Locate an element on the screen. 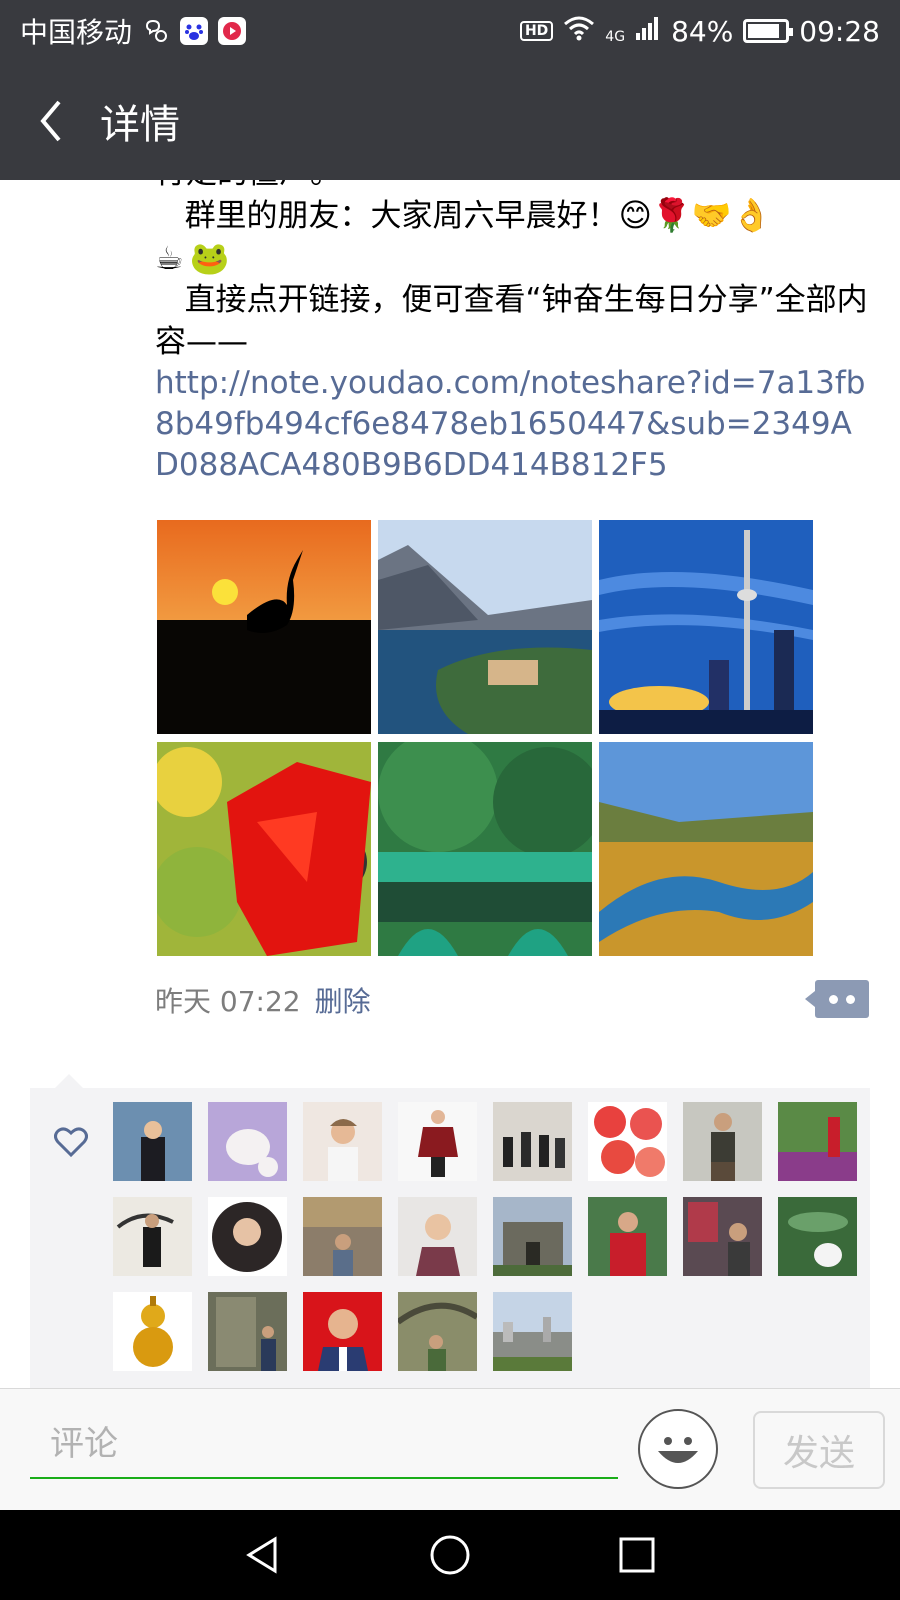  avatar-man-red-bg is located at coordinates (342, 1331).